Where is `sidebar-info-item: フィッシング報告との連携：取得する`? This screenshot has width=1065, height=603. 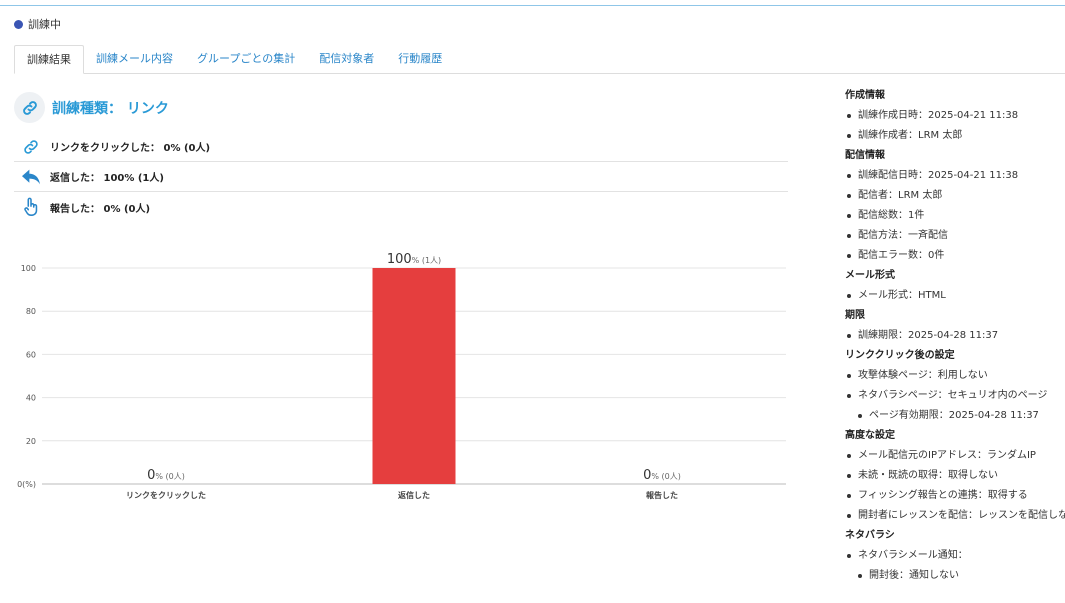 sidebar-info-item: フィッシング報告との連携：取得する is located at coordinates (955, 496).